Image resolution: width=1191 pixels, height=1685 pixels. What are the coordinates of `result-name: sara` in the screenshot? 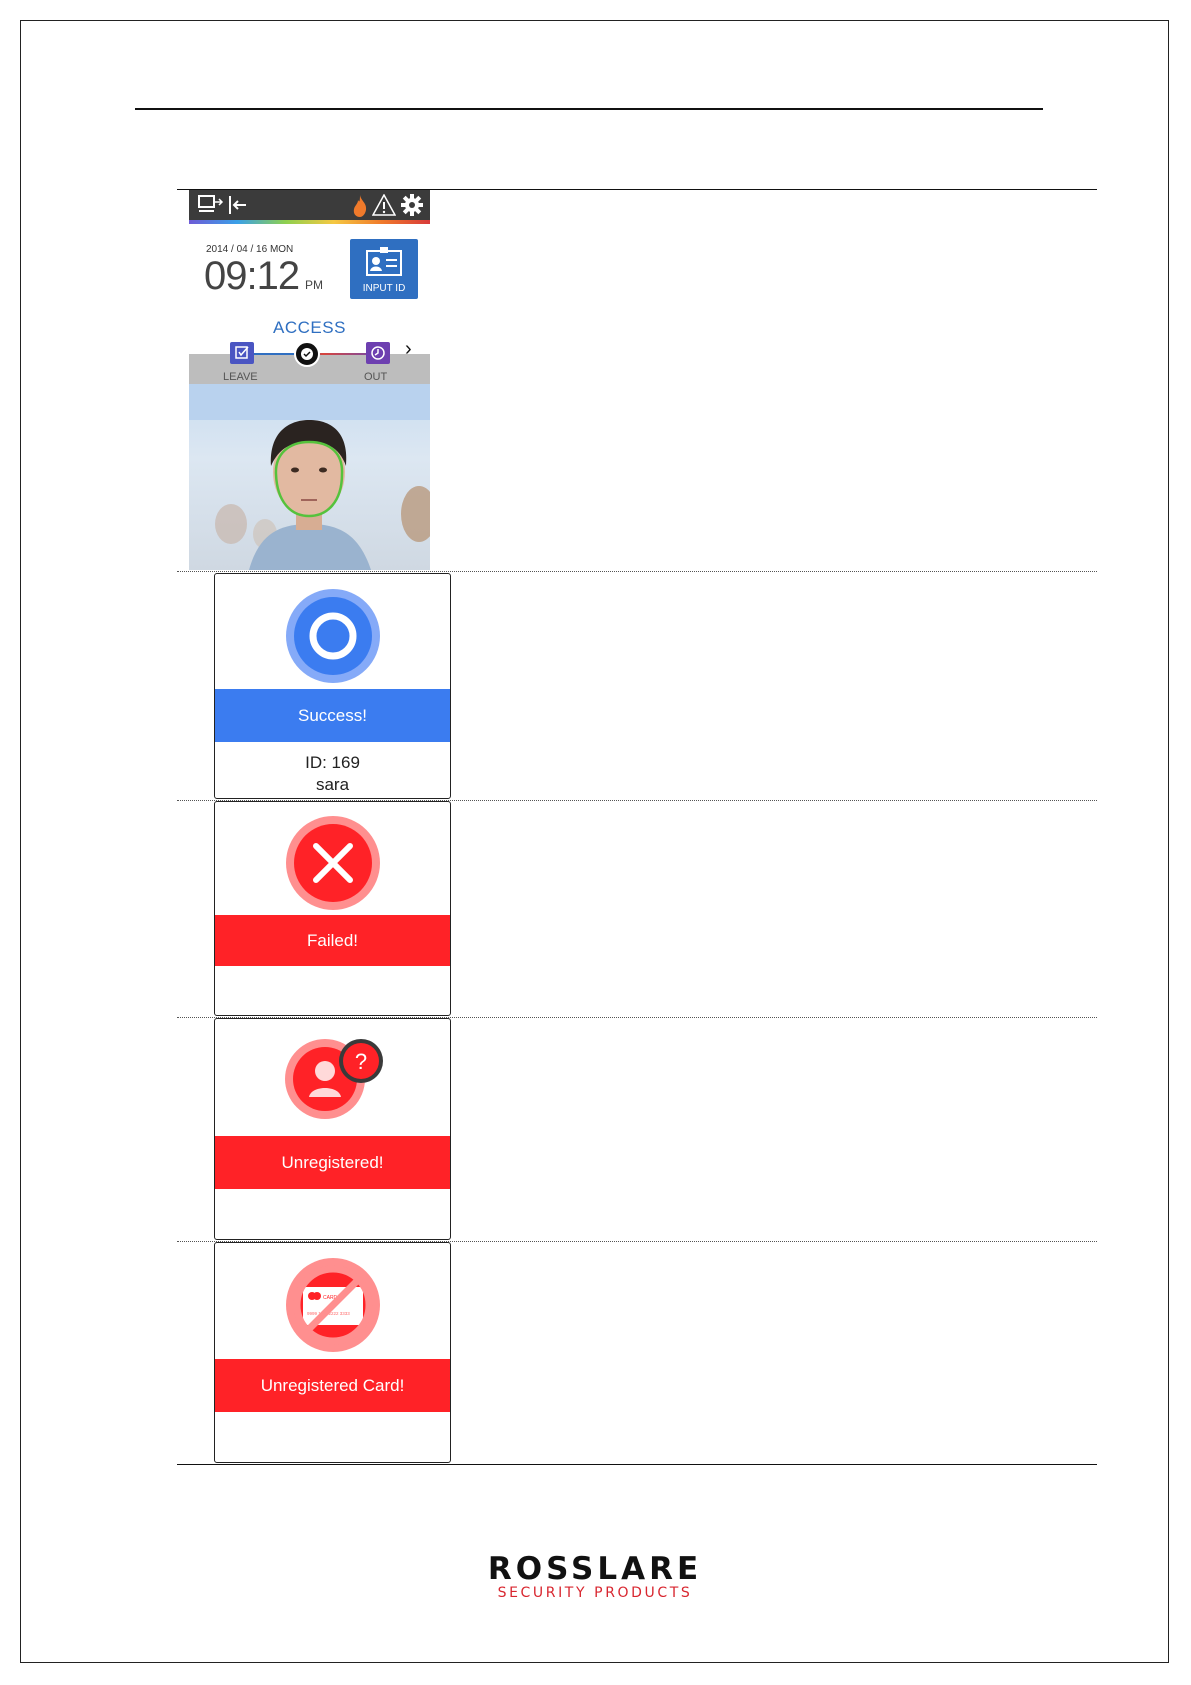 It's located at (332, 784).